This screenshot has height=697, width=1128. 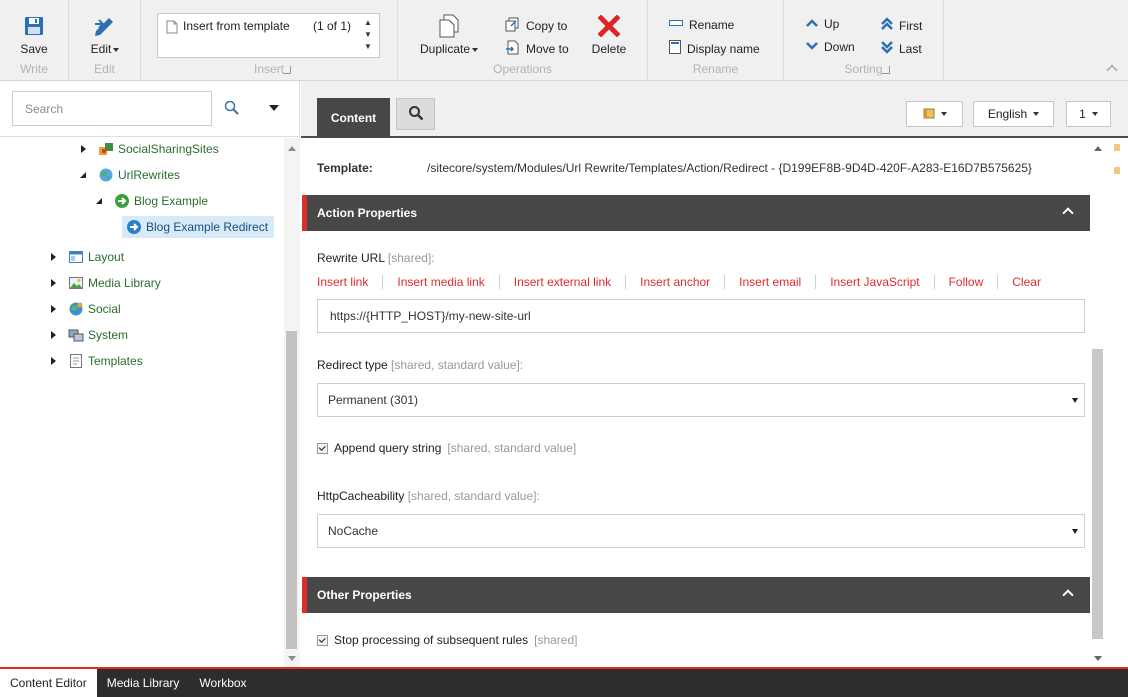 What do you see at coordinates (714, 109) in the screenshot?
I see `editor-header: Content English 1` at bounding box center [714, 109].